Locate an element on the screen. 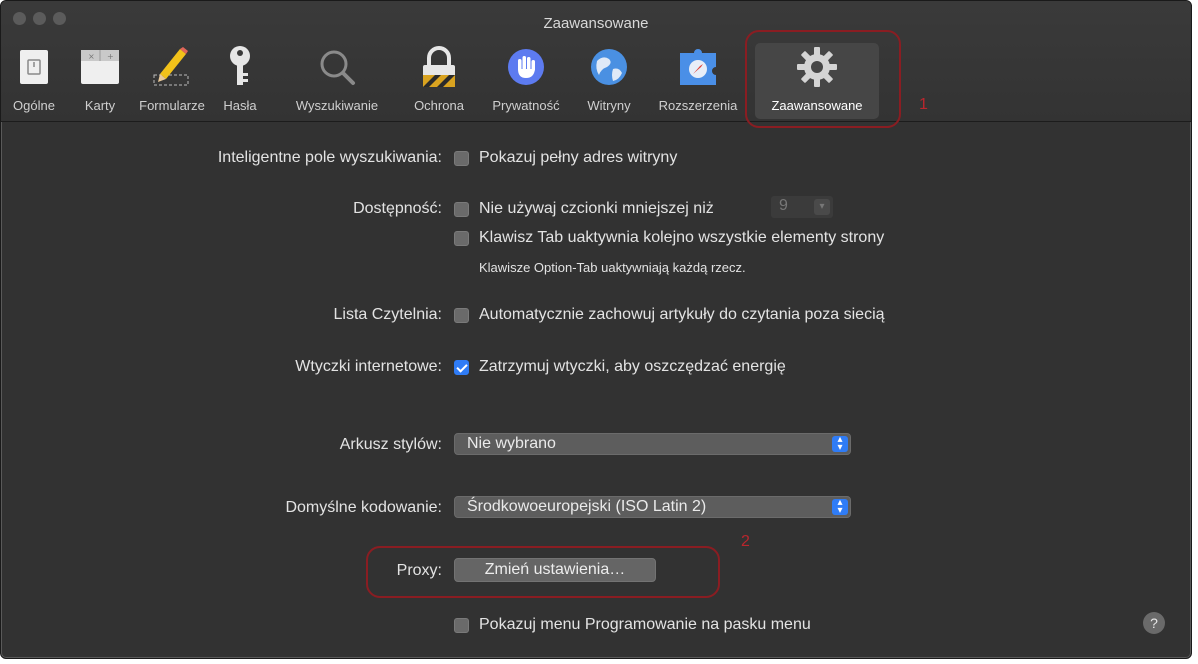  stylesheet-select: Nie wybrano ▴ ▾ is located at coordinates (652, 444).